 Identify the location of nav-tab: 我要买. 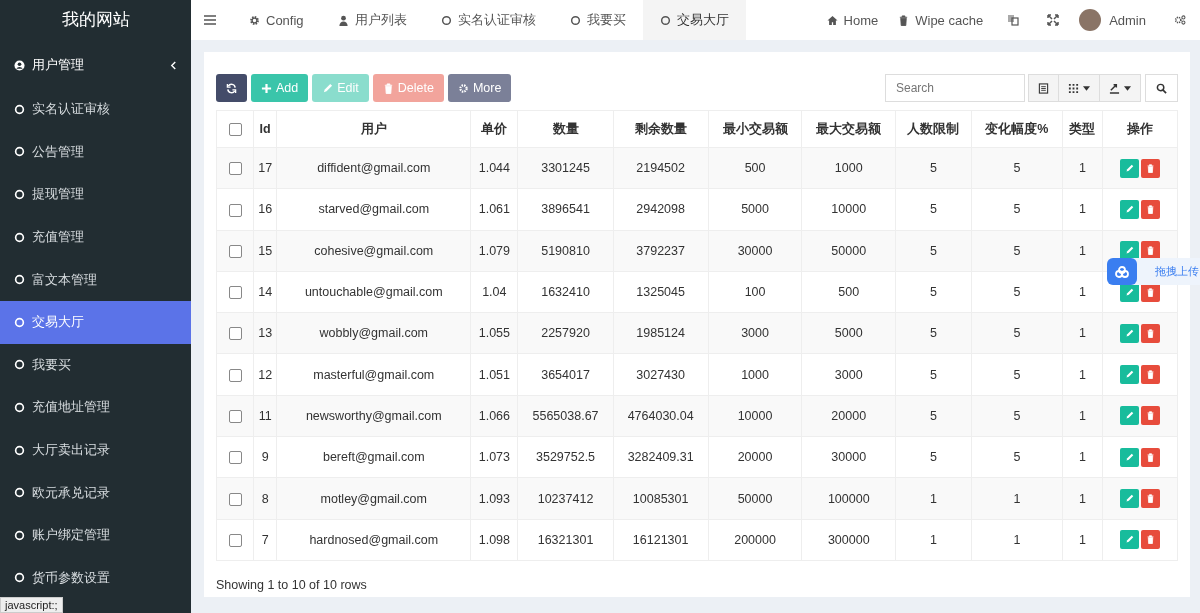
(597, 20).